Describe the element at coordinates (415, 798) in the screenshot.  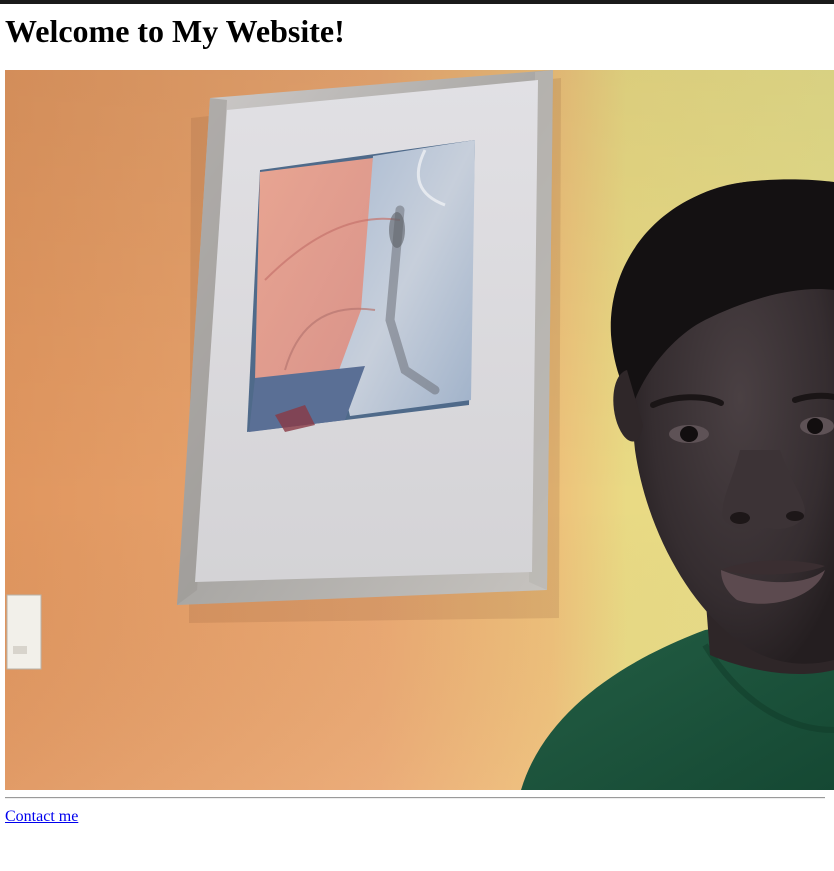
I see `horizontal-divider` at that location.